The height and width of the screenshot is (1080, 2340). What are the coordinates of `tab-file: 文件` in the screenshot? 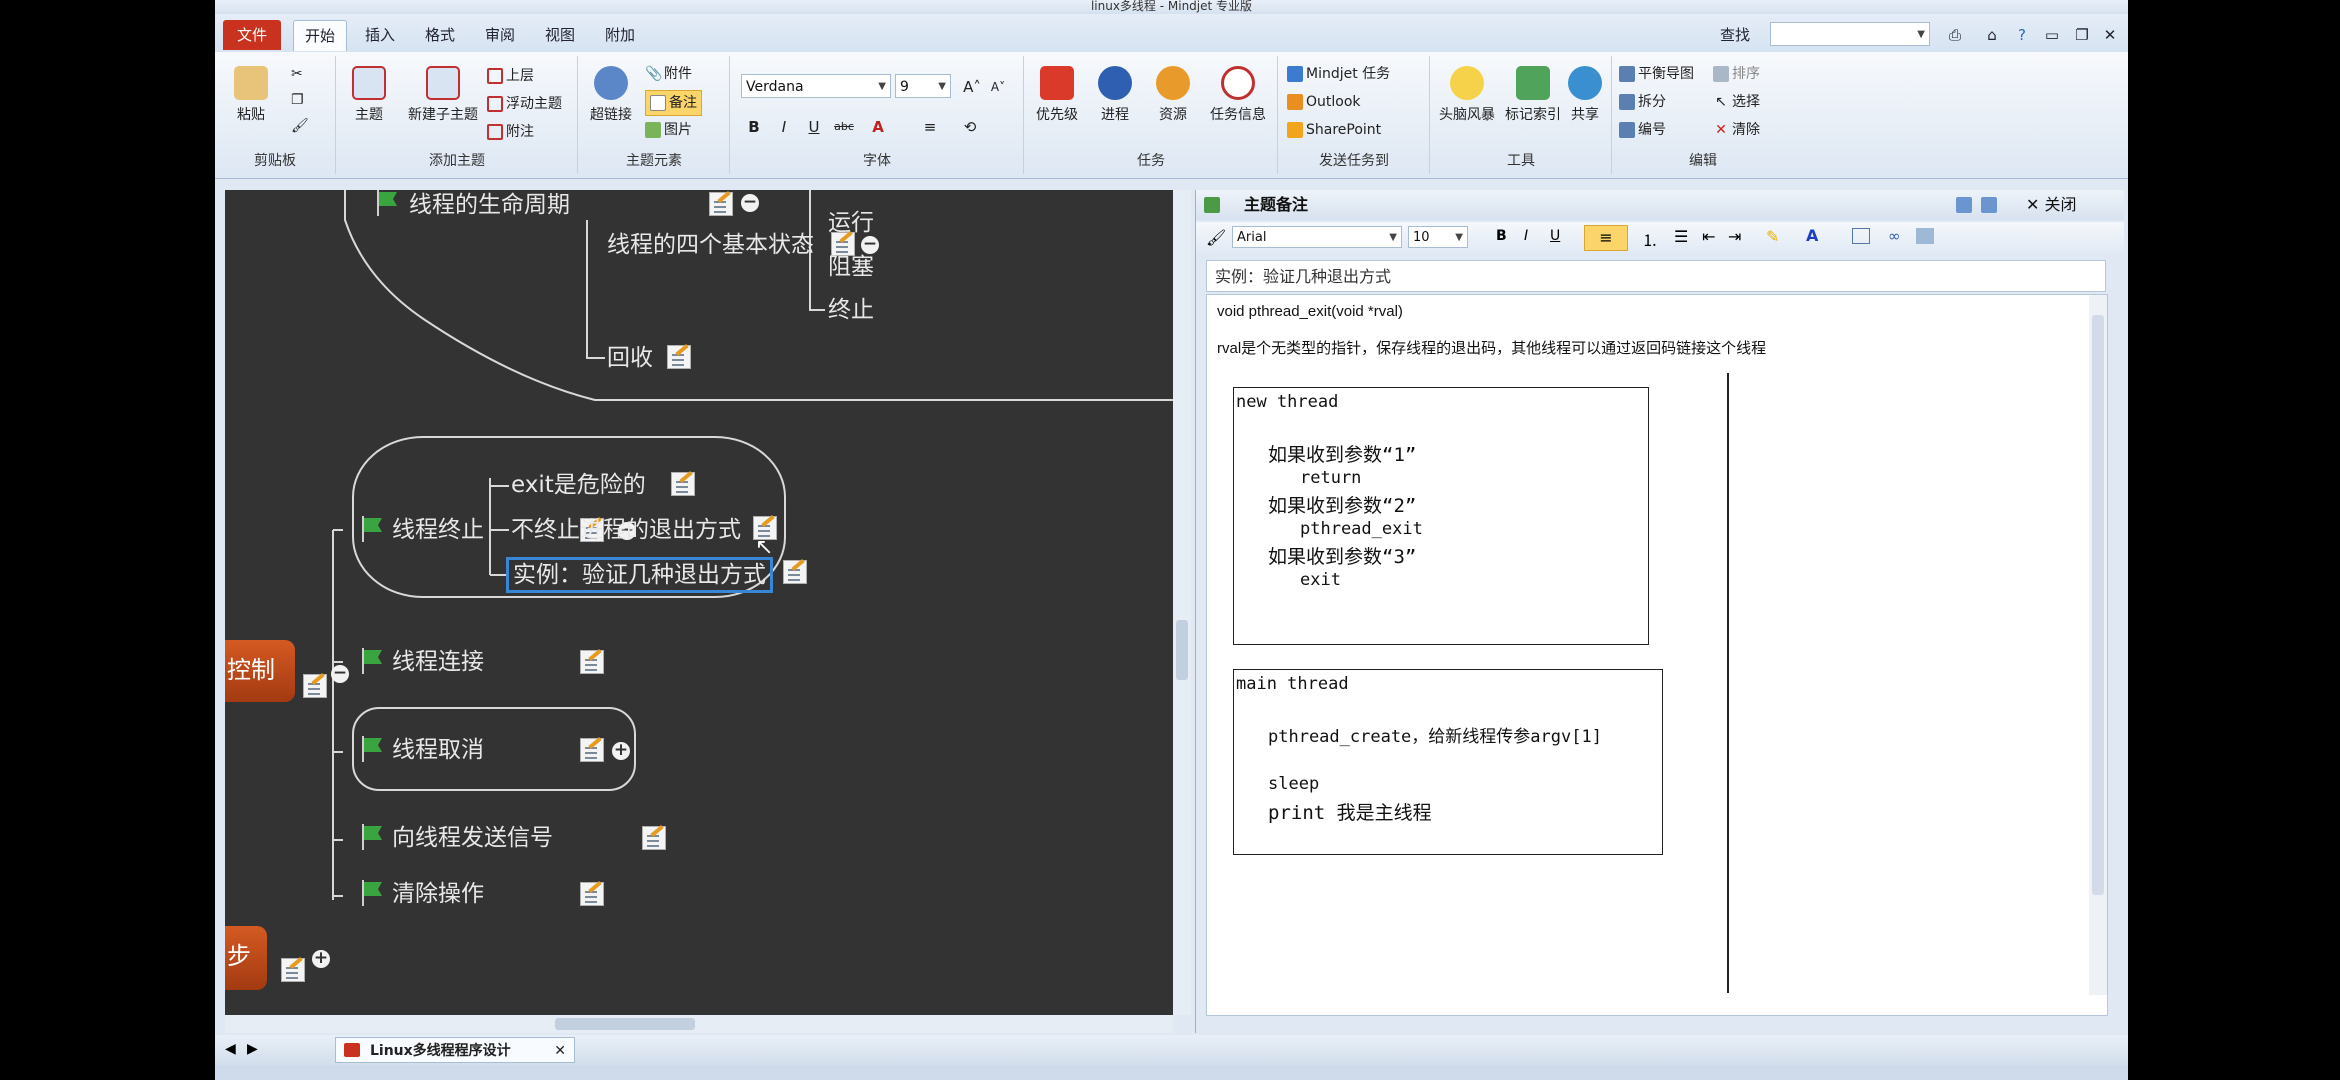 It's located at (252, 35).